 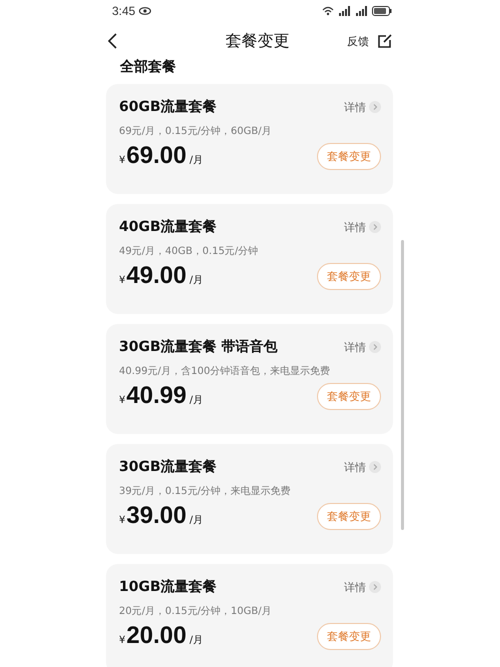 I want to click on back-icon, so click(x=113, y=41).